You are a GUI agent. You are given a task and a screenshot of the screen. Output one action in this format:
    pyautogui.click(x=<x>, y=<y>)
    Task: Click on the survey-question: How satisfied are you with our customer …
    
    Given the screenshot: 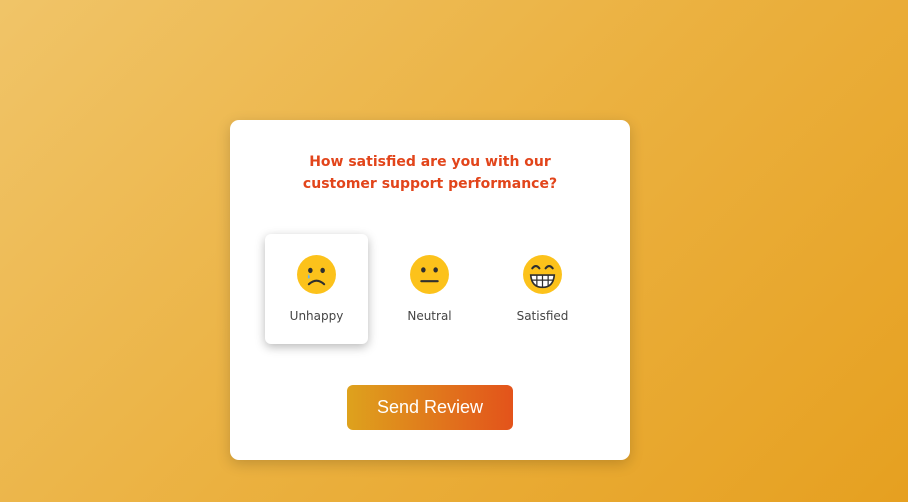 What is the action you would take?
    pyautogui.click(x=430, y=173)
    